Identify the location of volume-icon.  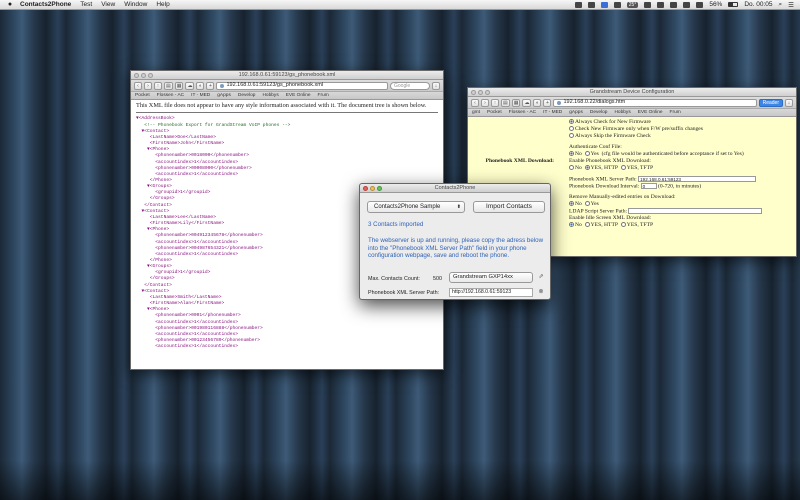
(700, 4).